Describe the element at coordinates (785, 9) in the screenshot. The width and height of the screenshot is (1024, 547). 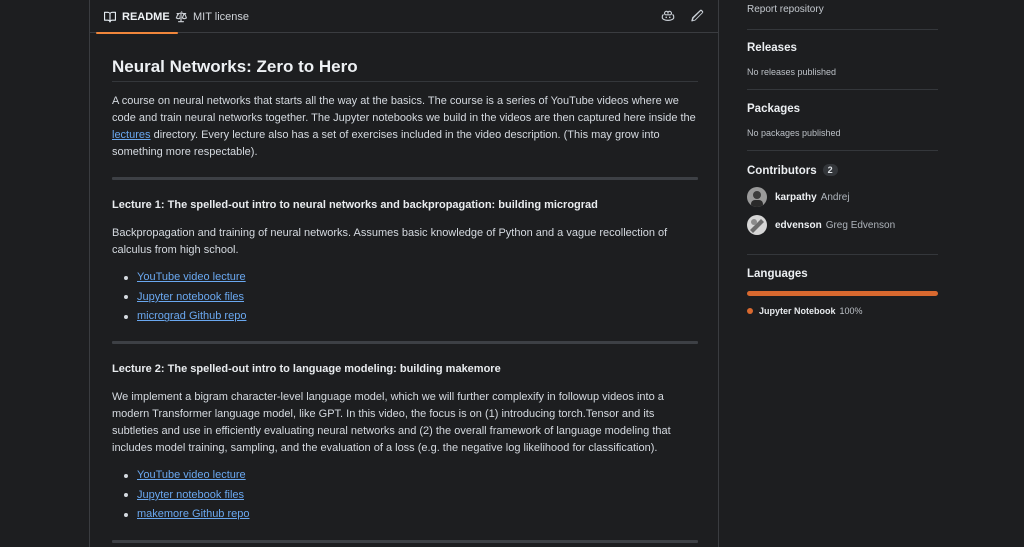
I see `report-repository-link: Report repository` at that location.